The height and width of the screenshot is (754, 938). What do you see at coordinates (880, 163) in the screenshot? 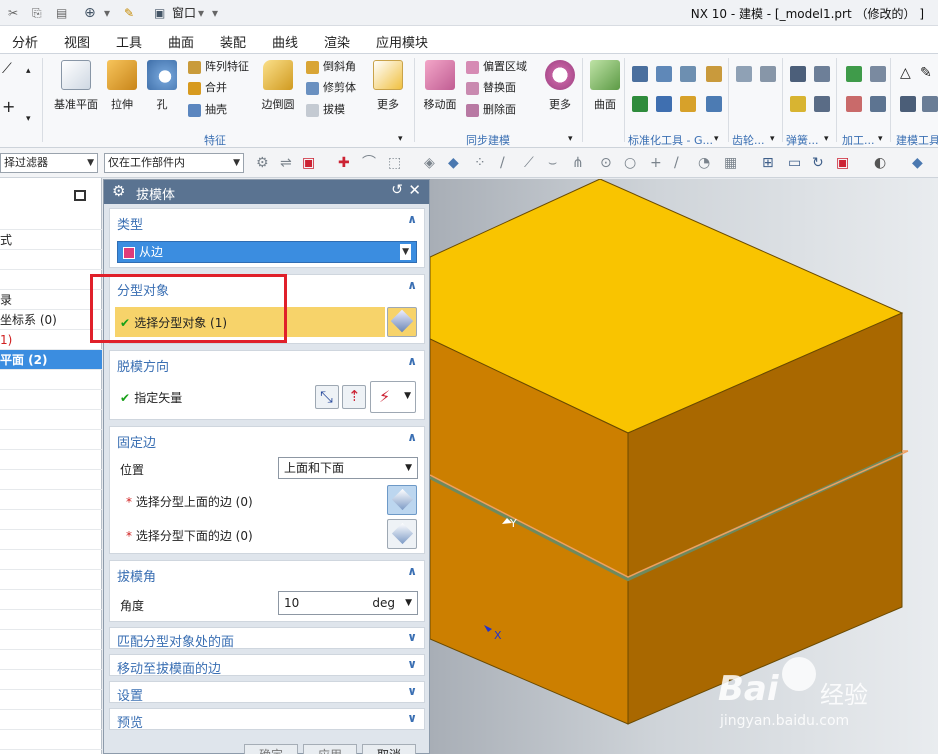
I see `shading-icon: ◐` at bounding box center [880, 163].